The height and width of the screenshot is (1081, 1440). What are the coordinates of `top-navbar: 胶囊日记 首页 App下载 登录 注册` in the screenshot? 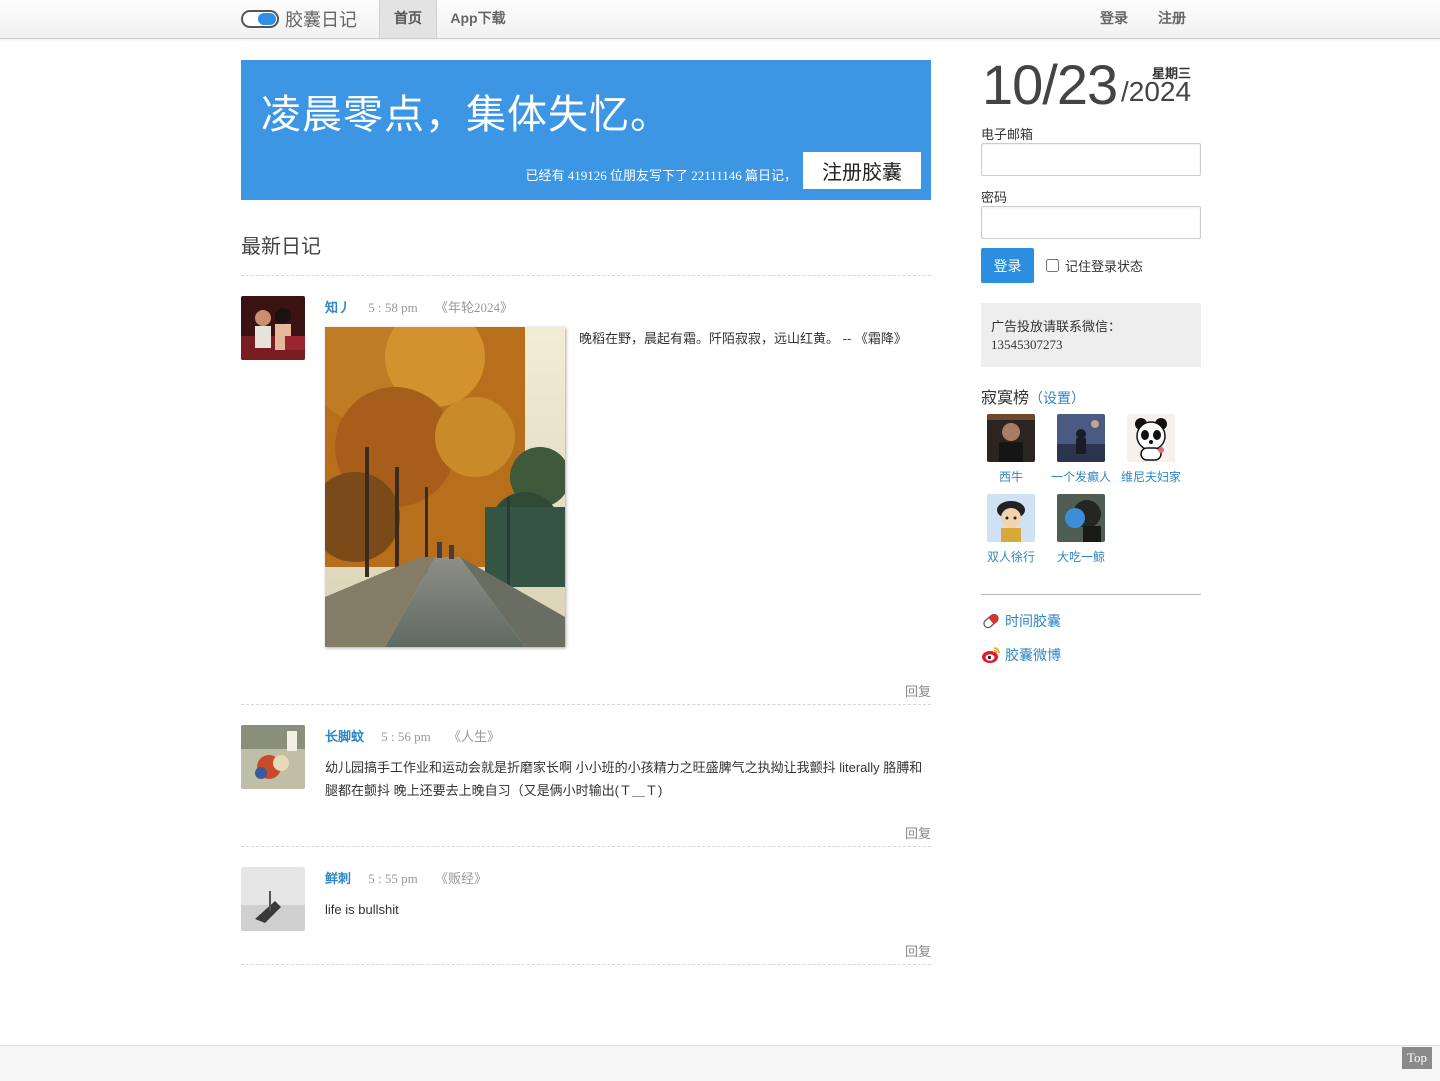 It's located at (720, 19).